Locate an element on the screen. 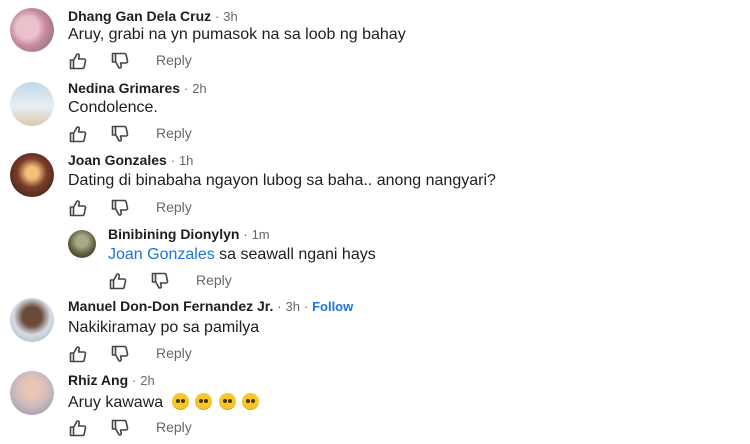 This screenshot has width=750, height=444. comment-text: Nakikiramay po sa pamilya is located at coordinates (164, 327).